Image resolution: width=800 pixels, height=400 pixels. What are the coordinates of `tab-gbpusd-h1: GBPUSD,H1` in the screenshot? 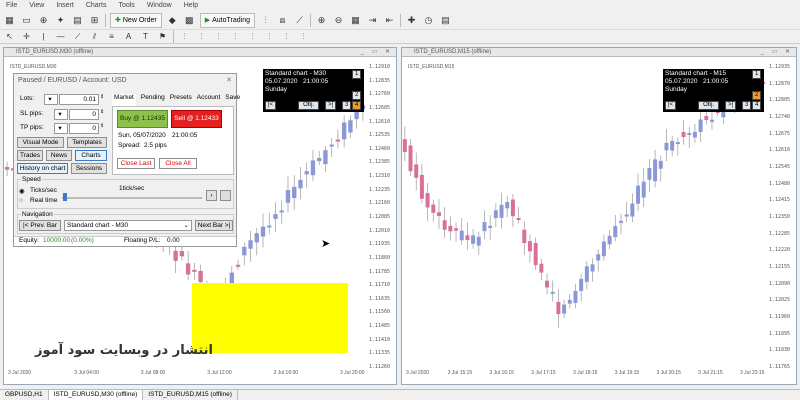 It's located at (24, 395).